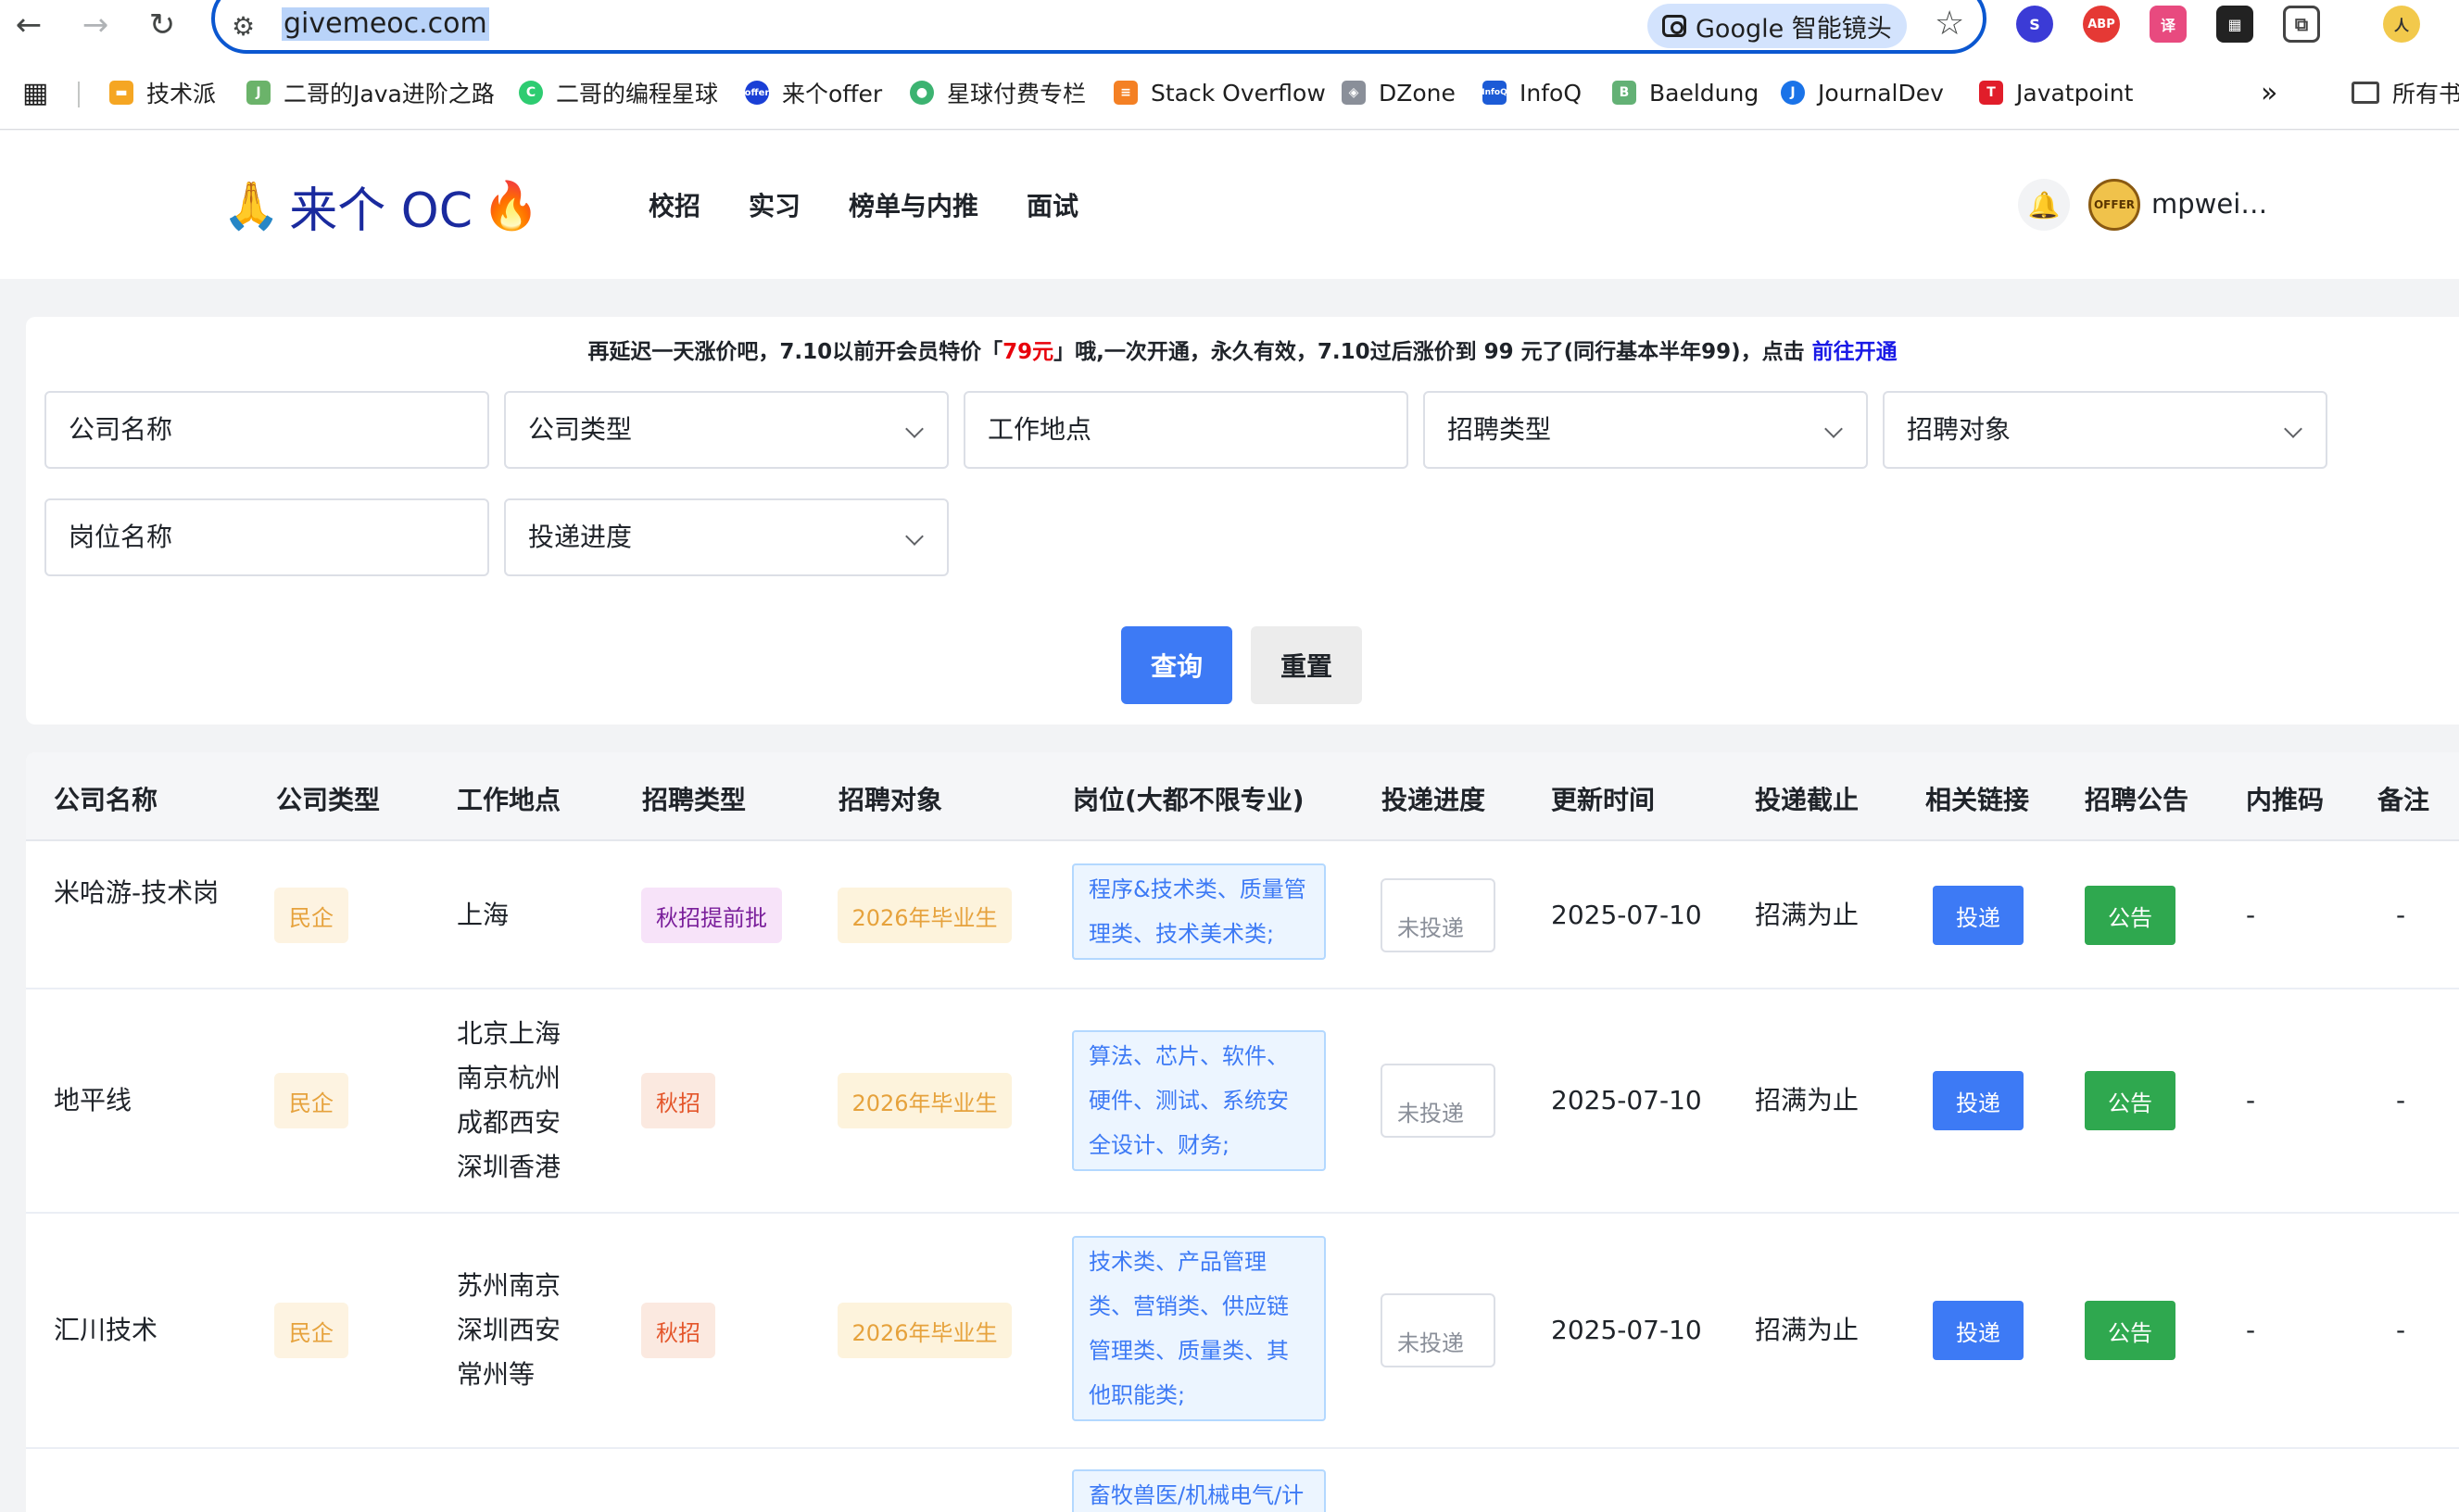 This screenshot has height=1512, width=2459. What do you see at coordinates (511, 205) in the screenshot?
I see `fire-icon: 🔥` at bounding box center [511, 205].